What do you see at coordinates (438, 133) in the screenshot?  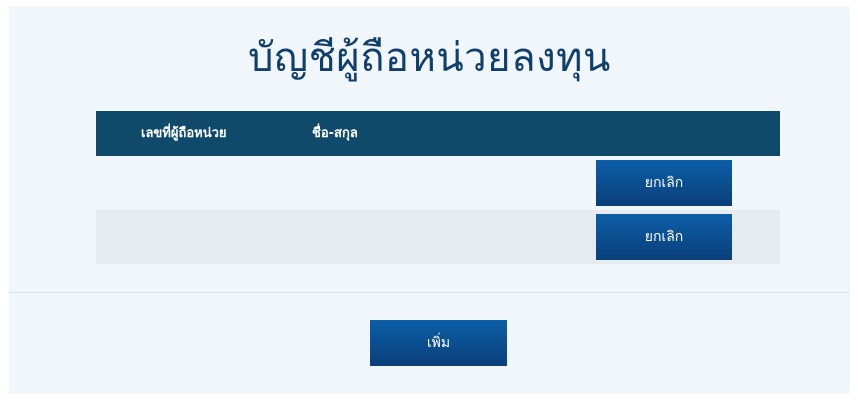 I see `table-header: เลขที่ผู้ถือหน่วย ชื่อ-สกุล` at bounding box center [438, 133].